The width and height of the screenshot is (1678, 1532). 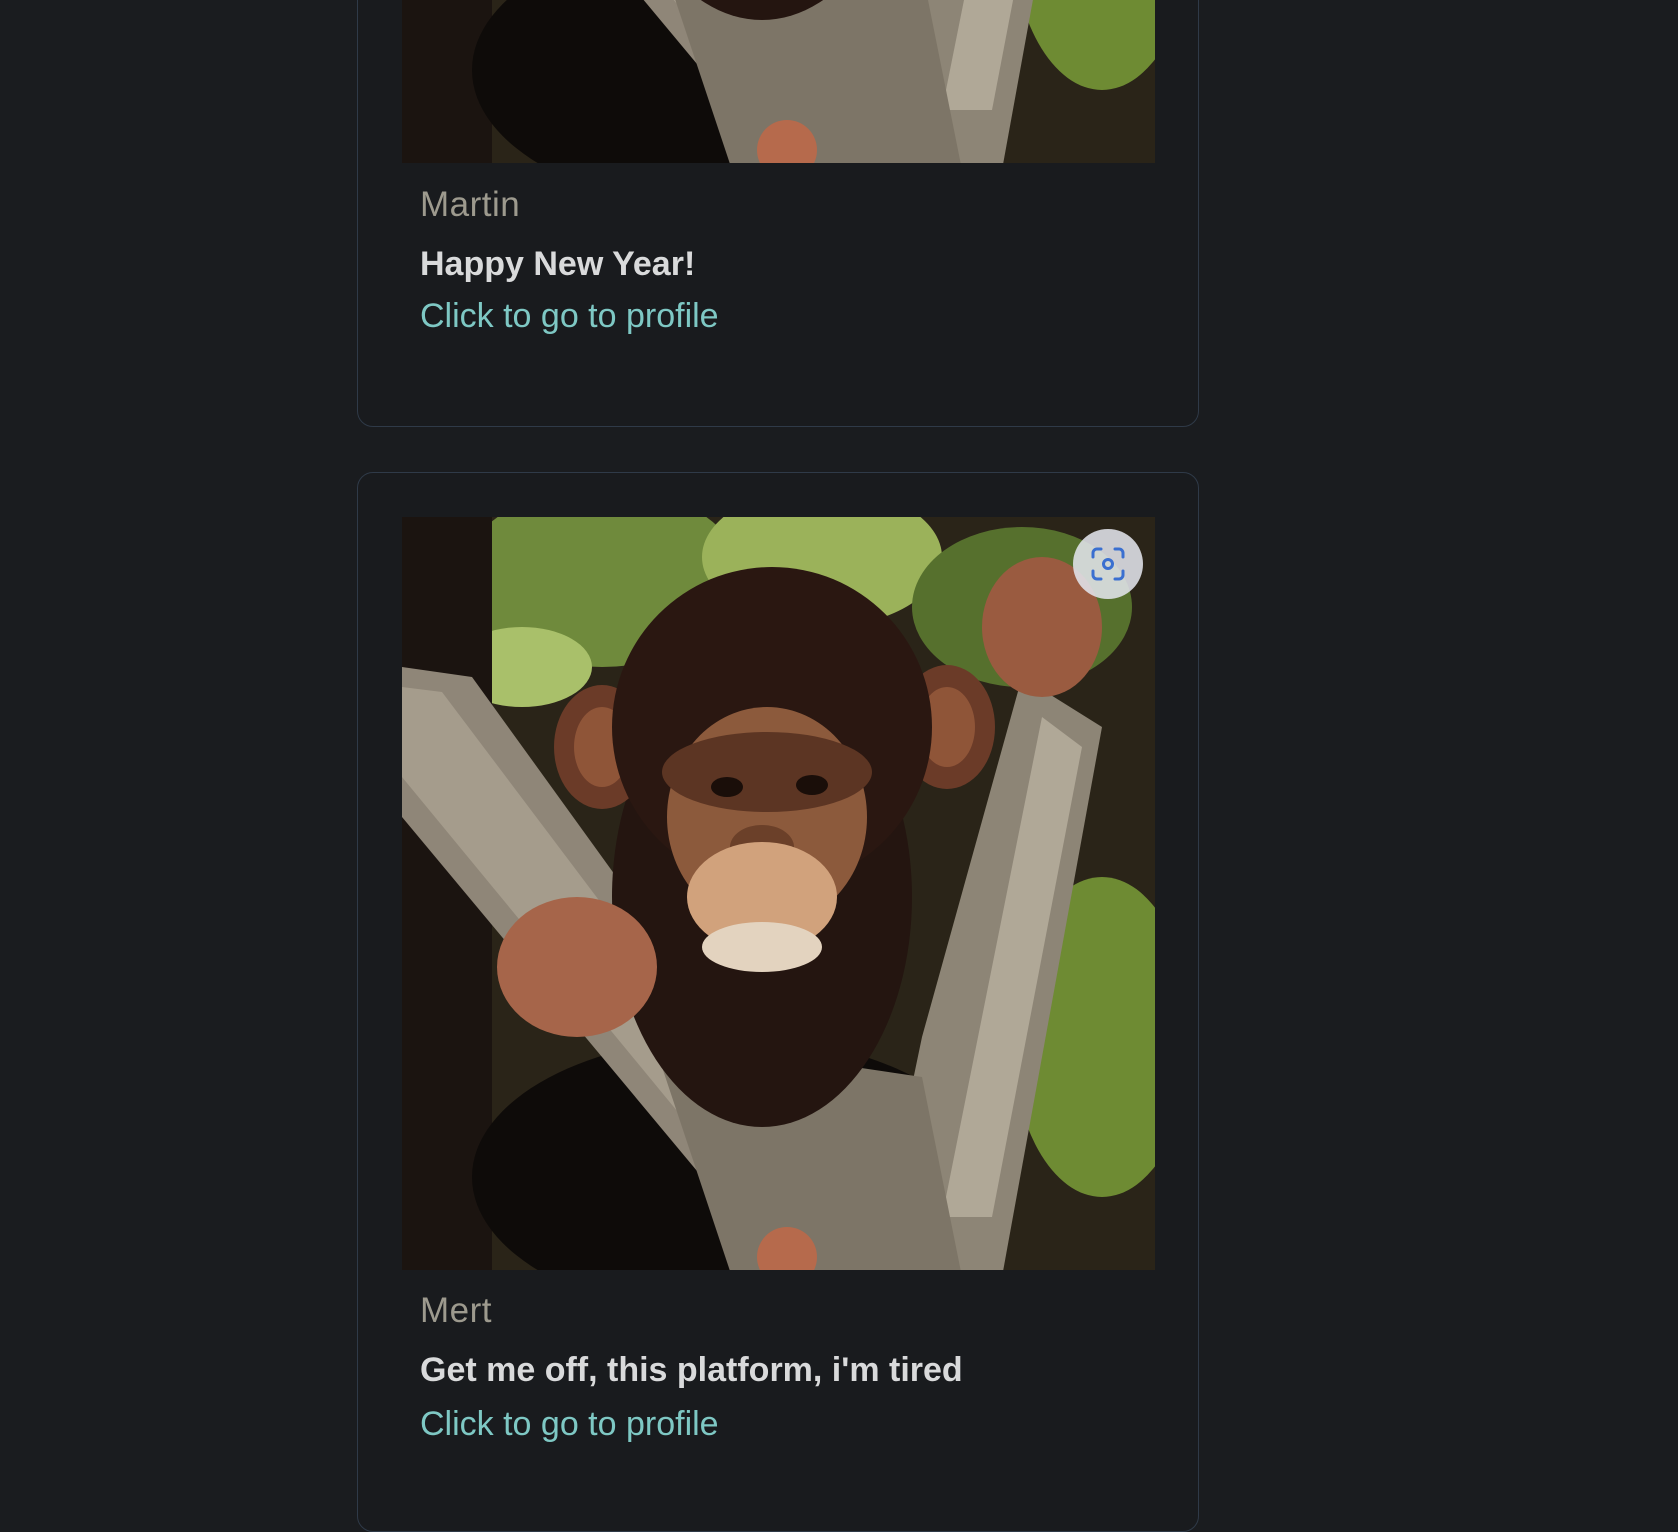 I want to click on post-message: Get me off, this platform, i'm tired, so click(x=691, y=1370).